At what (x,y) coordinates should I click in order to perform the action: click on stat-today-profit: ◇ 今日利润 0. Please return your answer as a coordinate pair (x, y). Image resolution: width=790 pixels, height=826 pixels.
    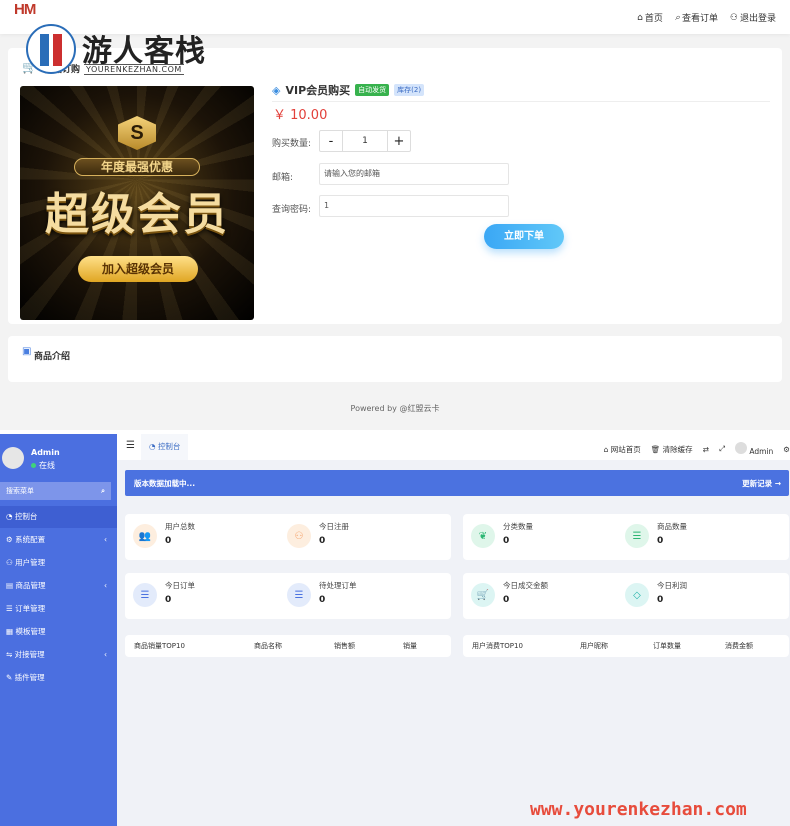
    Looking at the image, I should click on (700, 596).